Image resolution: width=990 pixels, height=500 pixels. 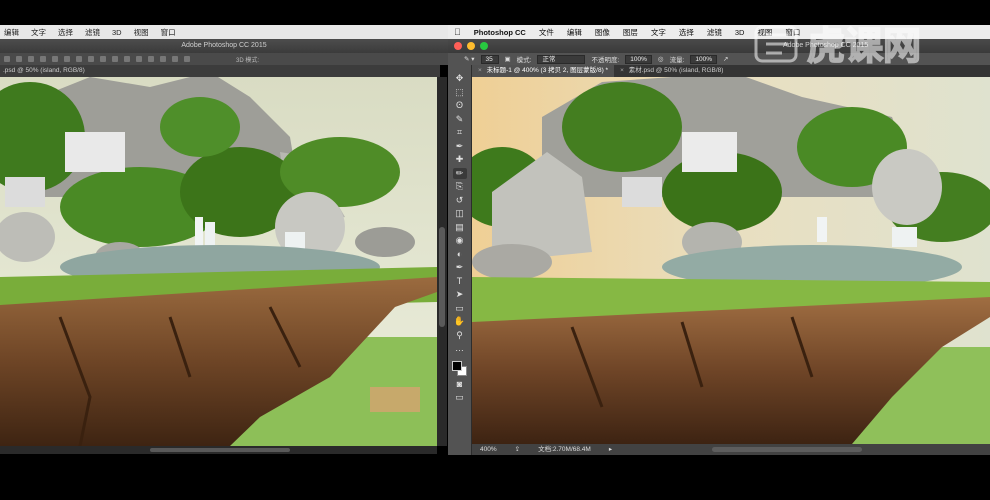 I want to click on mode-select: 正常, so click(x=561, y=59).